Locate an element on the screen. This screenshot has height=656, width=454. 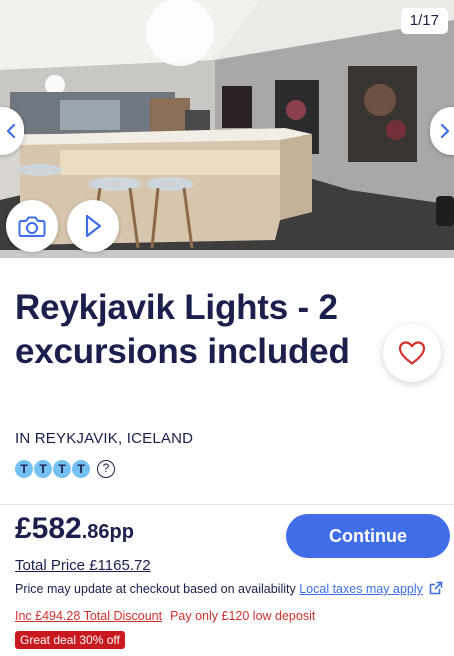
local-taxes-link: Local taxes may apply is located at coordinates (361, 589).